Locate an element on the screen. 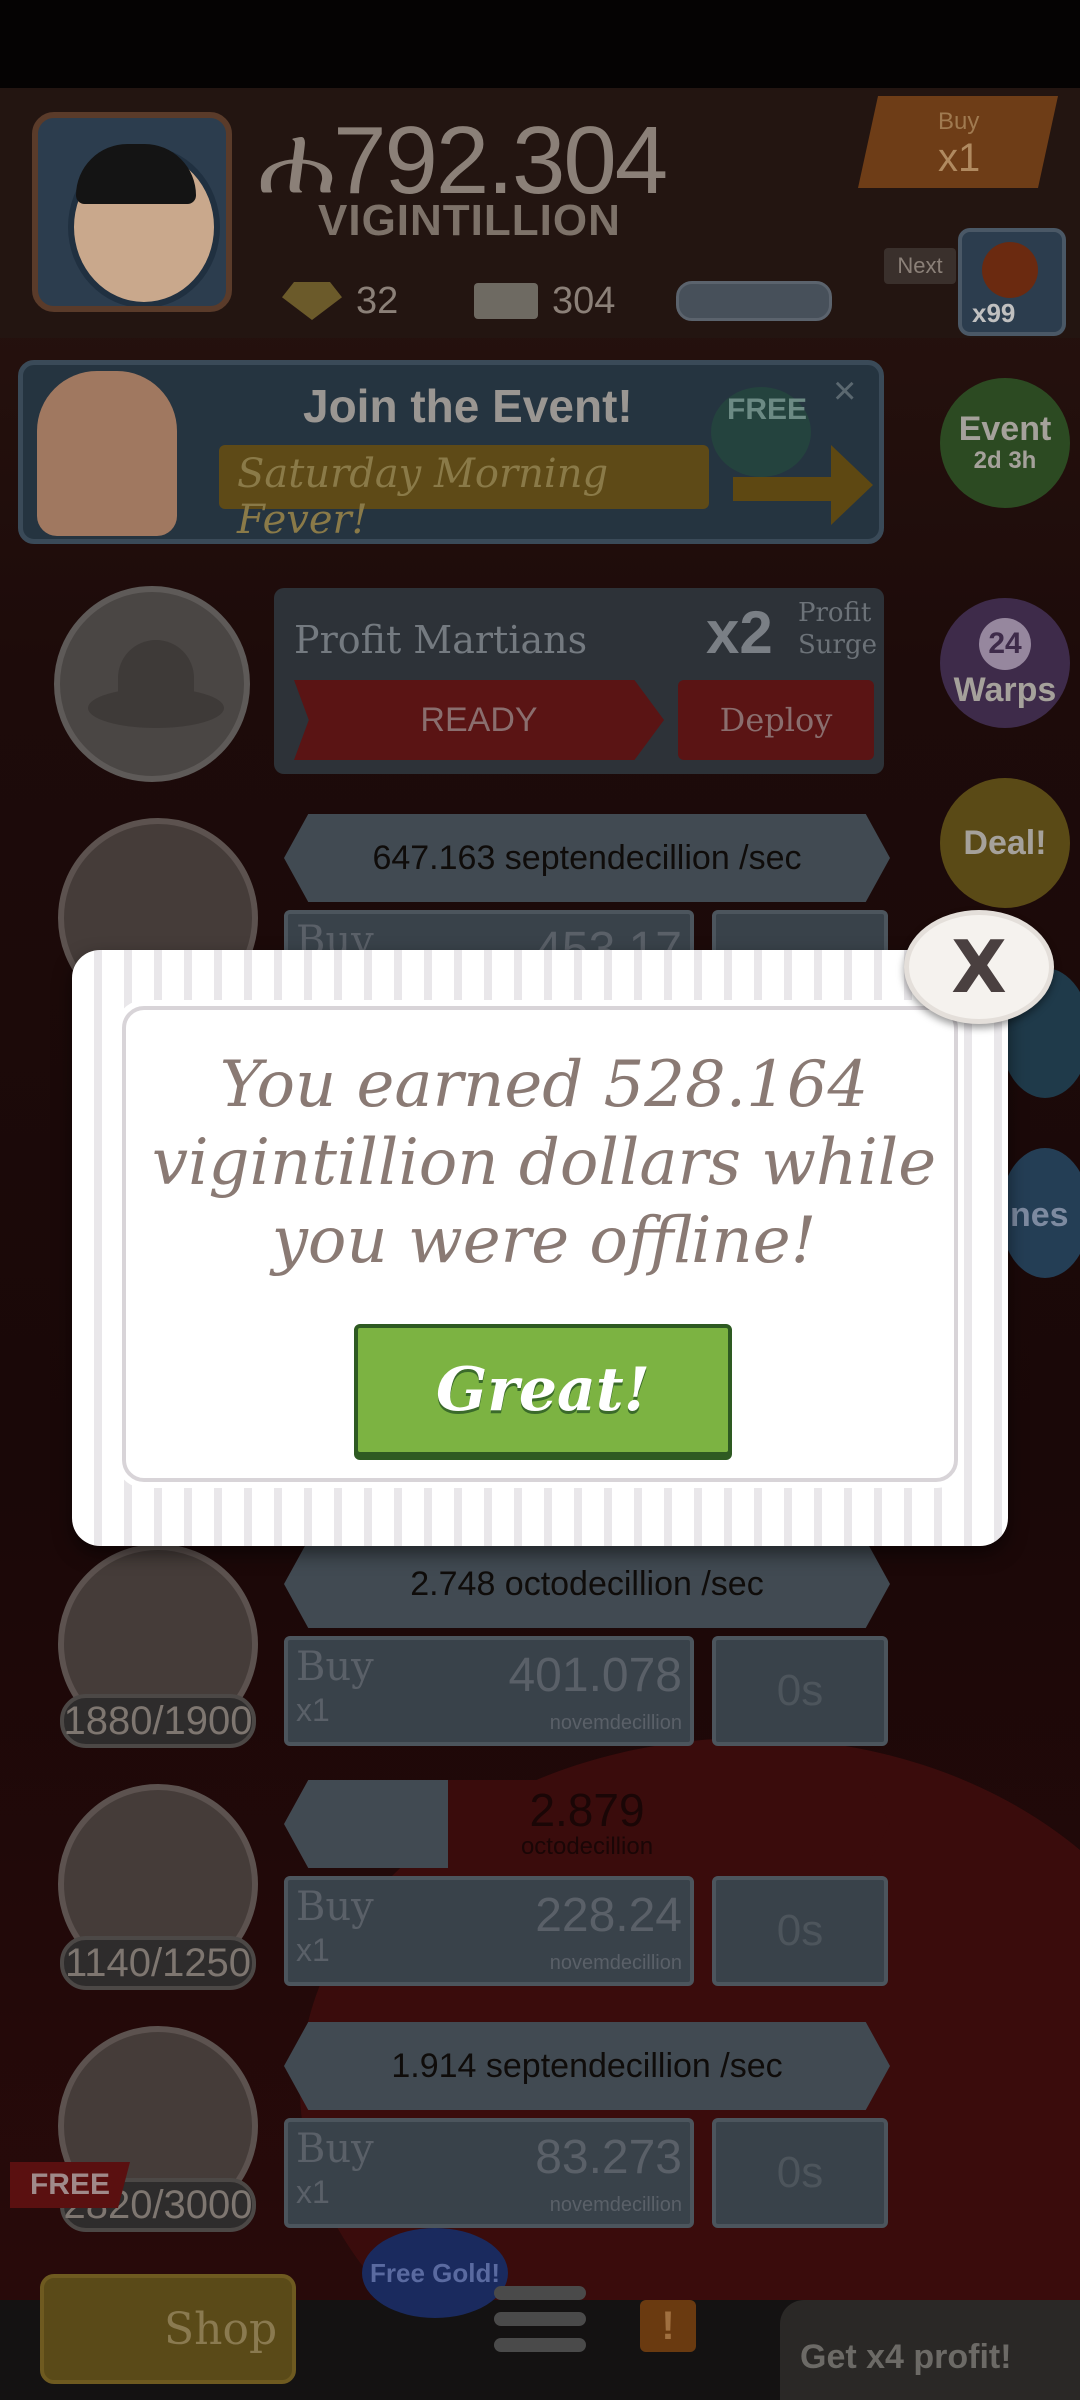 The width and height of the screenshot is (1080, 2400). great-button: Great! is located at coordinates (543, 1390).